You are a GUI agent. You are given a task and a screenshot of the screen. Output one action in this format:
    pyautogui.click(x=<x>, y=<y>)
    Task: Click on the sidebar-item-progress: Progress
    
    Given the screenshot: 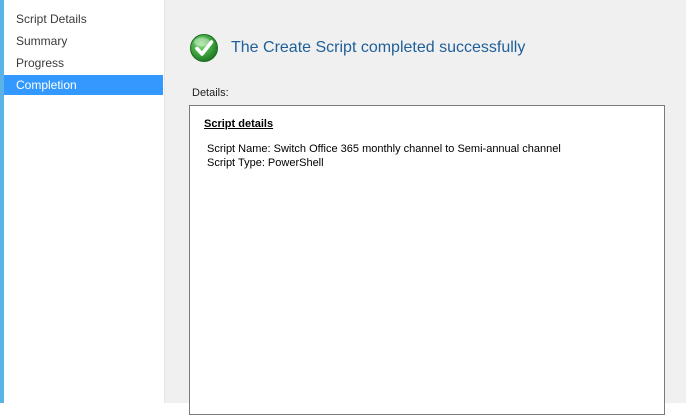 What is the action you would take?
    pyautogui.click(x=83, y=63)
    